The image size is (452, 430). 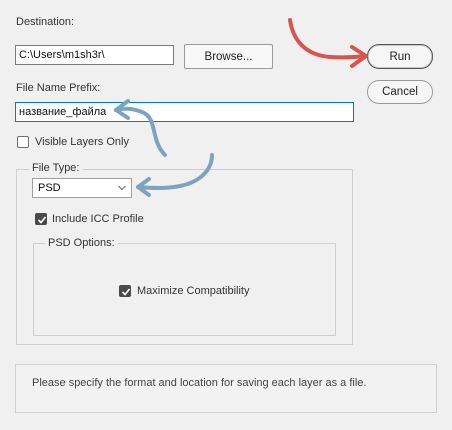 What do you see at coordinates (98, 219) in the screenshot?
I see `include-icc-profile-label: Include ICC Profile` at bounding box center [98, 219].